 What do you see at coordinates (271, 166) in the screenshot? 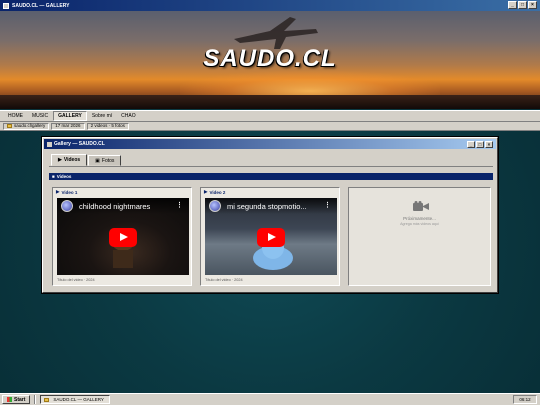
I see `tab-divider` at bounding box center [271, 166].